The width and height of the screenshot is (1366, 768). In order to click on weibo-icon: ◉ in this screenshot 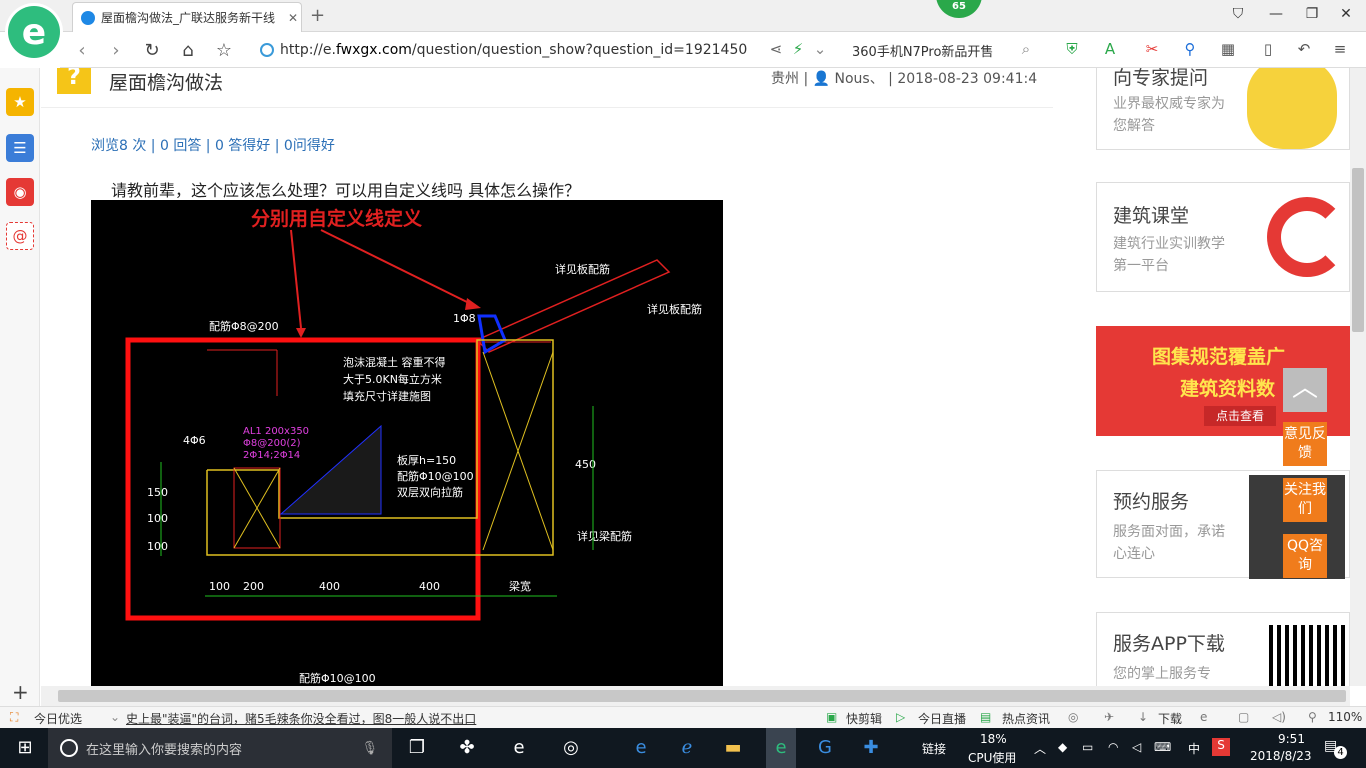, I will do `click(20, 192)`.